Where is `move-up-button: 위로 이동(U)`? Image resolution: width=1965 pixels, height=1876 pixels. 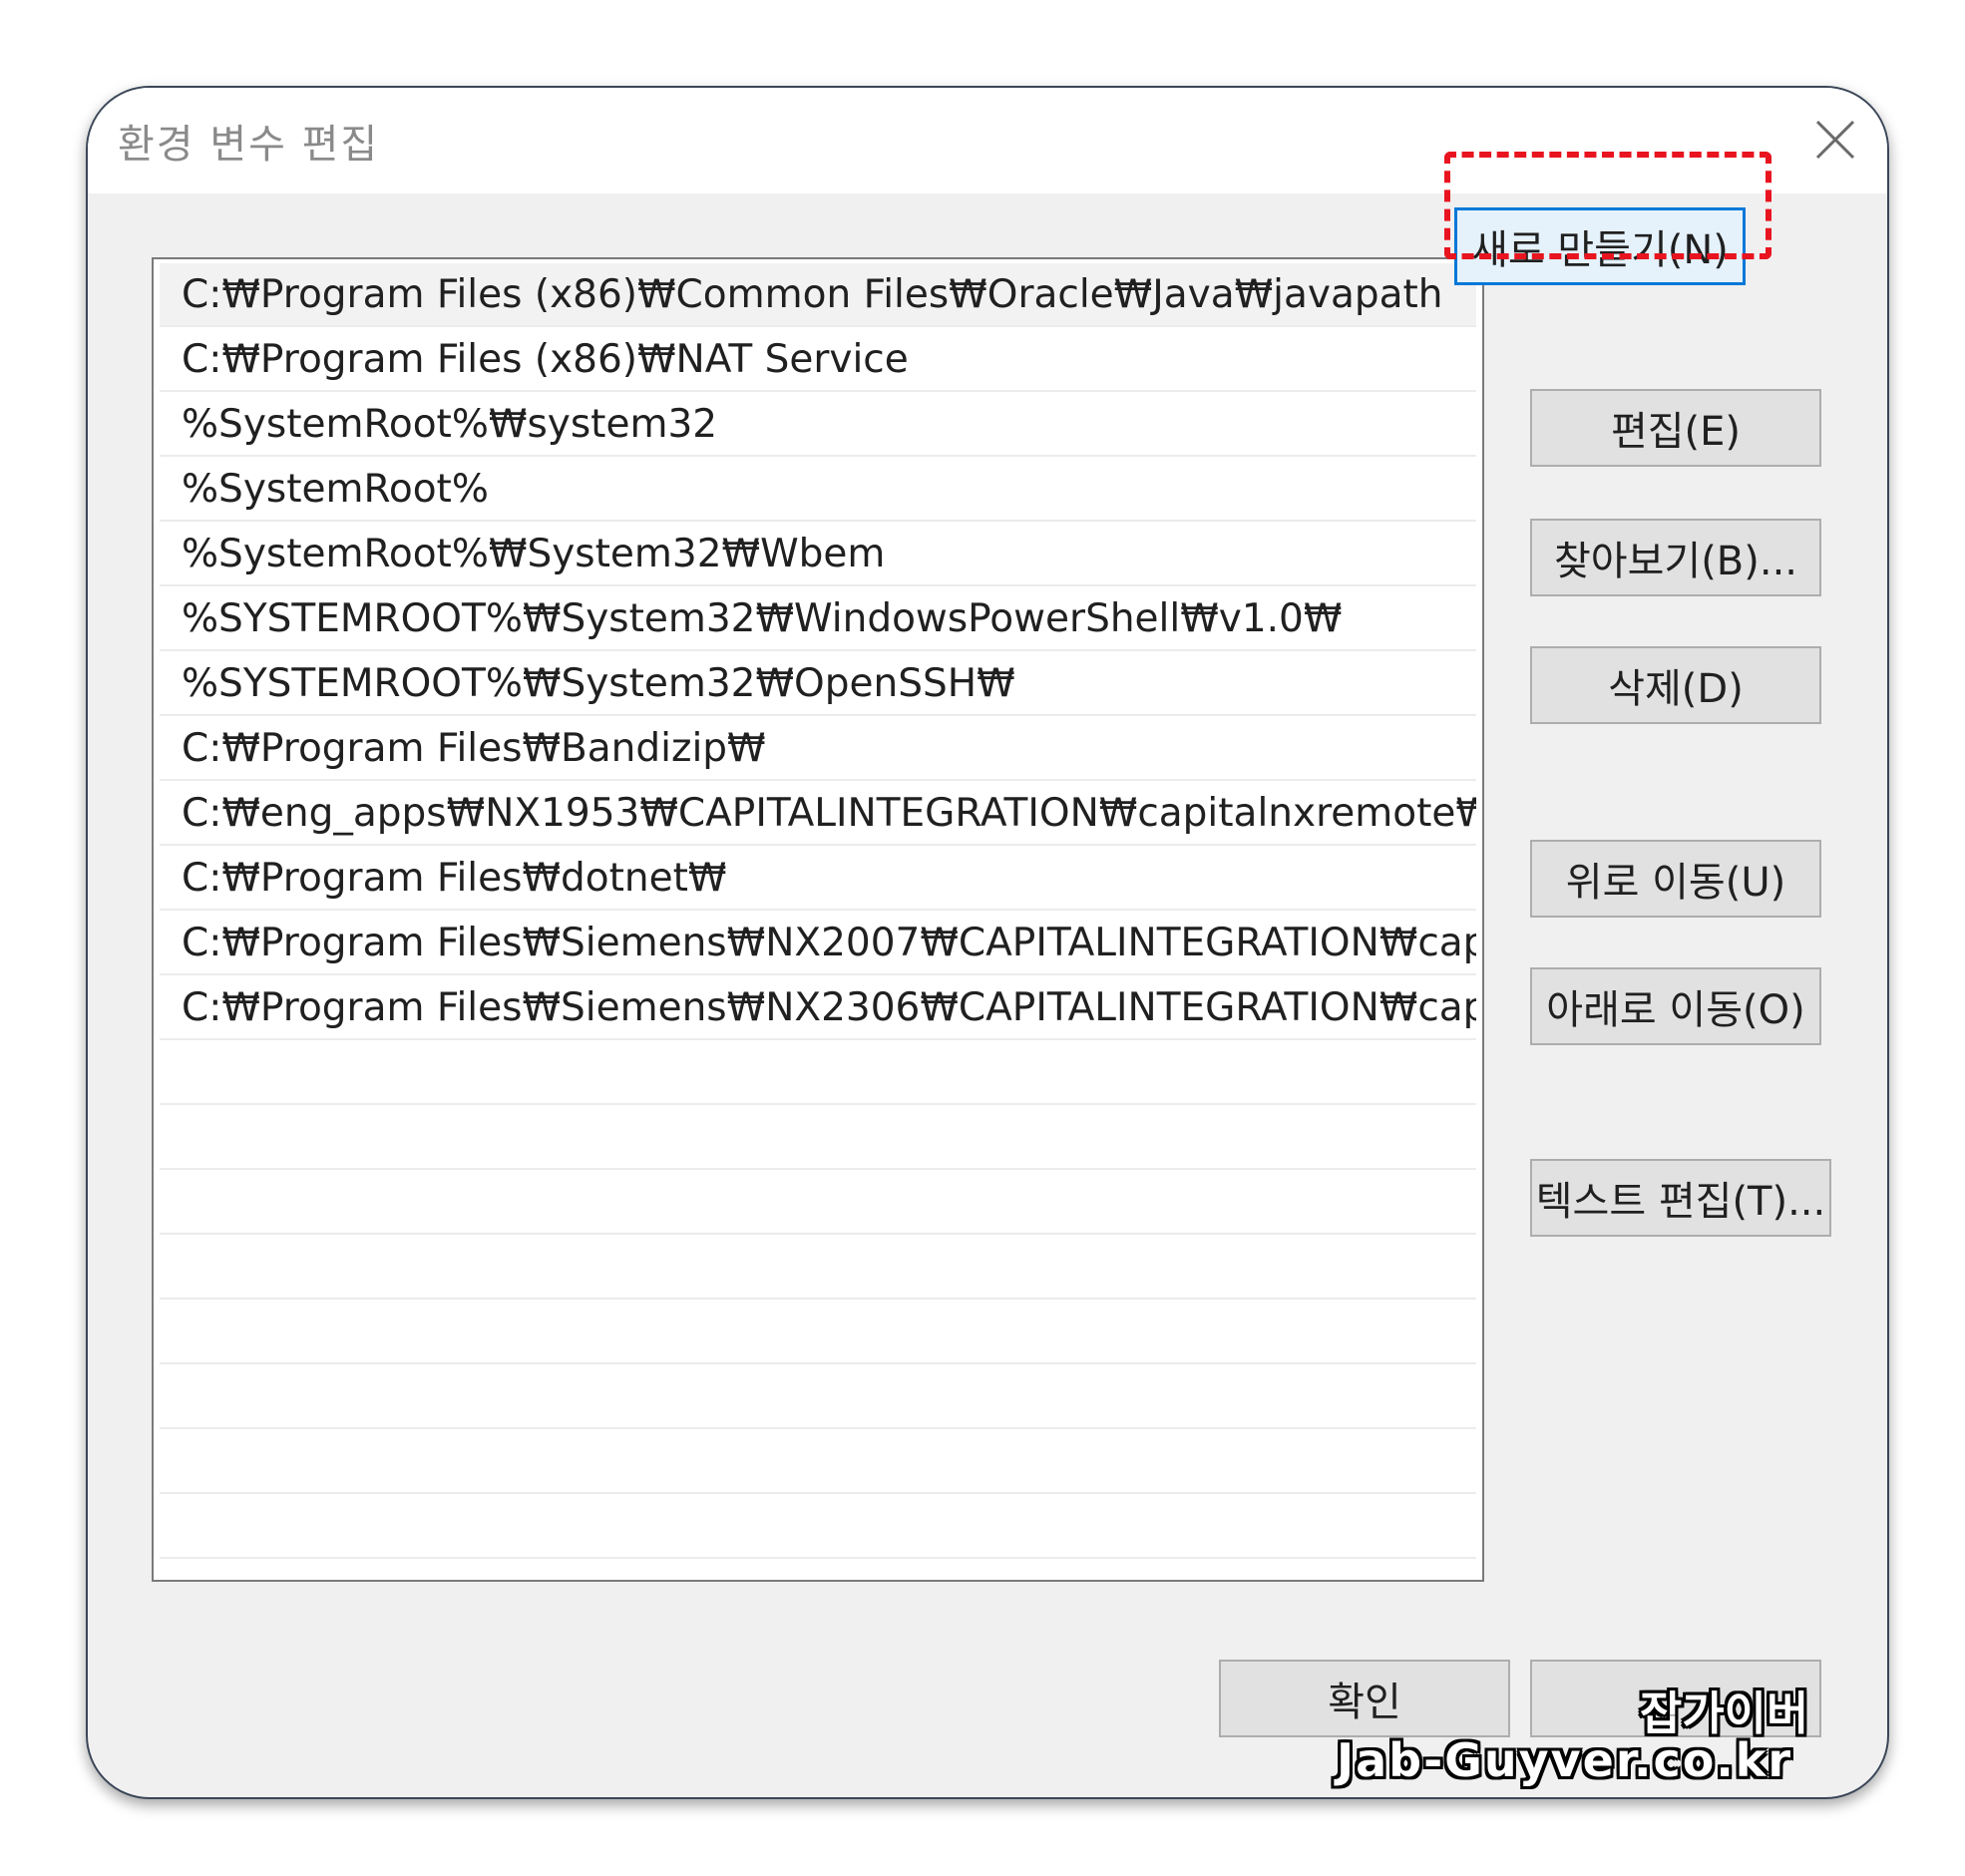
move-up-button: 위로 이동(U) is located at coordinates (1675, 879).